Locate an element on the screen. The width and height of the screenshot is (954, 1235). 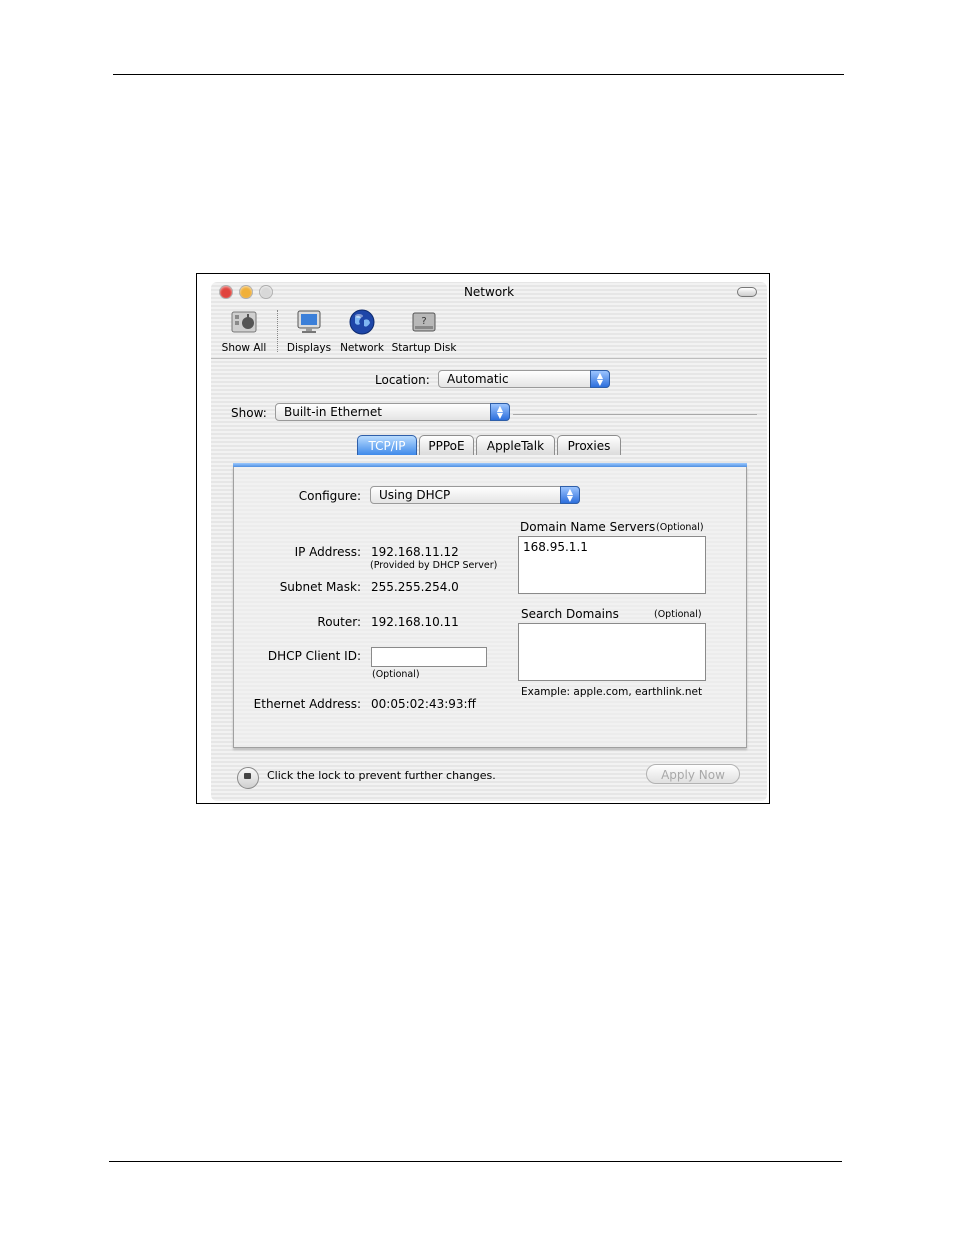
tab-appletalk: AppleTalk is located at coordinates (515, 445).